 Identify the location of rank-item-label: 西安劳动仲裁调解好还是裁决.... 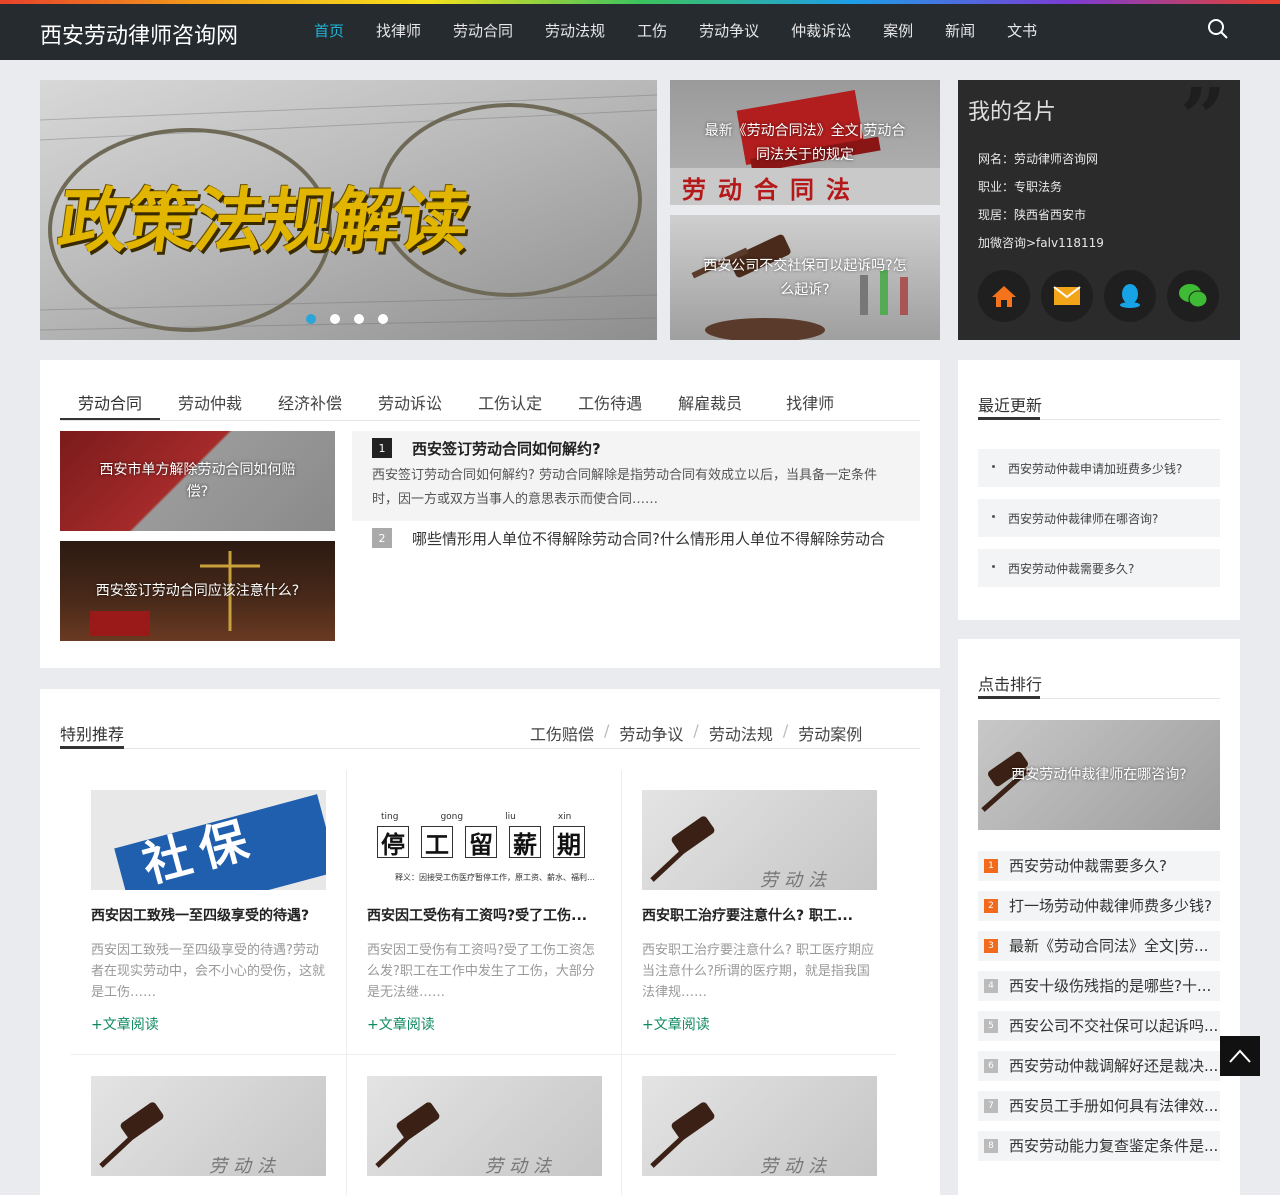
(1114, 1066).